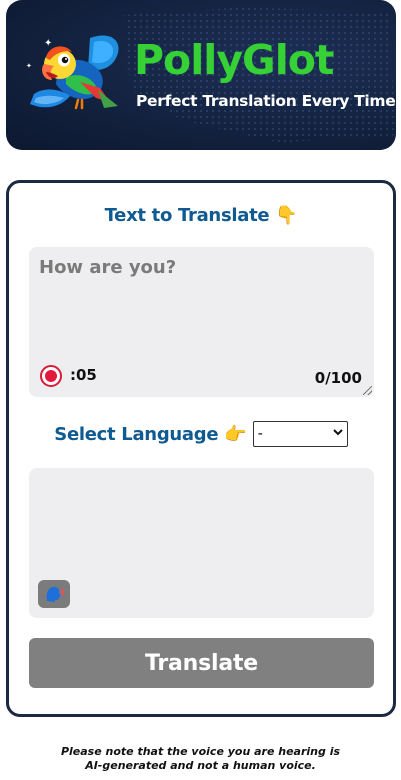  I want to click on record-icon, so click(51, 376).